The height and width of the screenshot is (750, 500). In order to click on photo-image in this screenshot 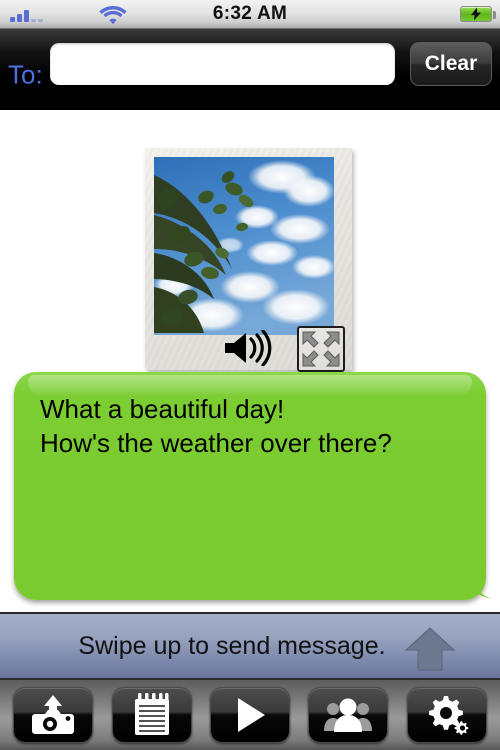, I will do `click(244, 246)`.